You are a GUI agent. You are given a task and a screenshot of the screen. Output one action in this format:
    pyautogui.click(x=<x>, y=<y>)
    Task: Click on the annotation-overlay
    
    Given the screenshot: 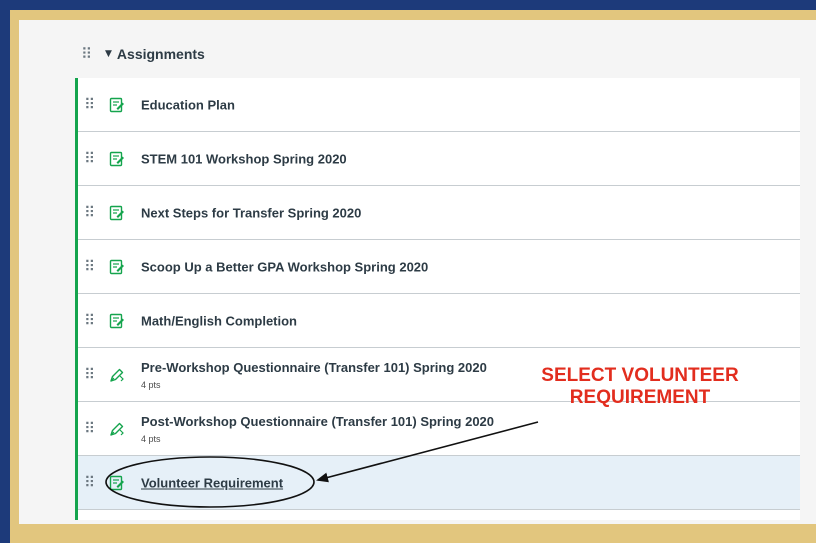 What is the action you would take?
    pyautogui.click(x=322, y=464)
    